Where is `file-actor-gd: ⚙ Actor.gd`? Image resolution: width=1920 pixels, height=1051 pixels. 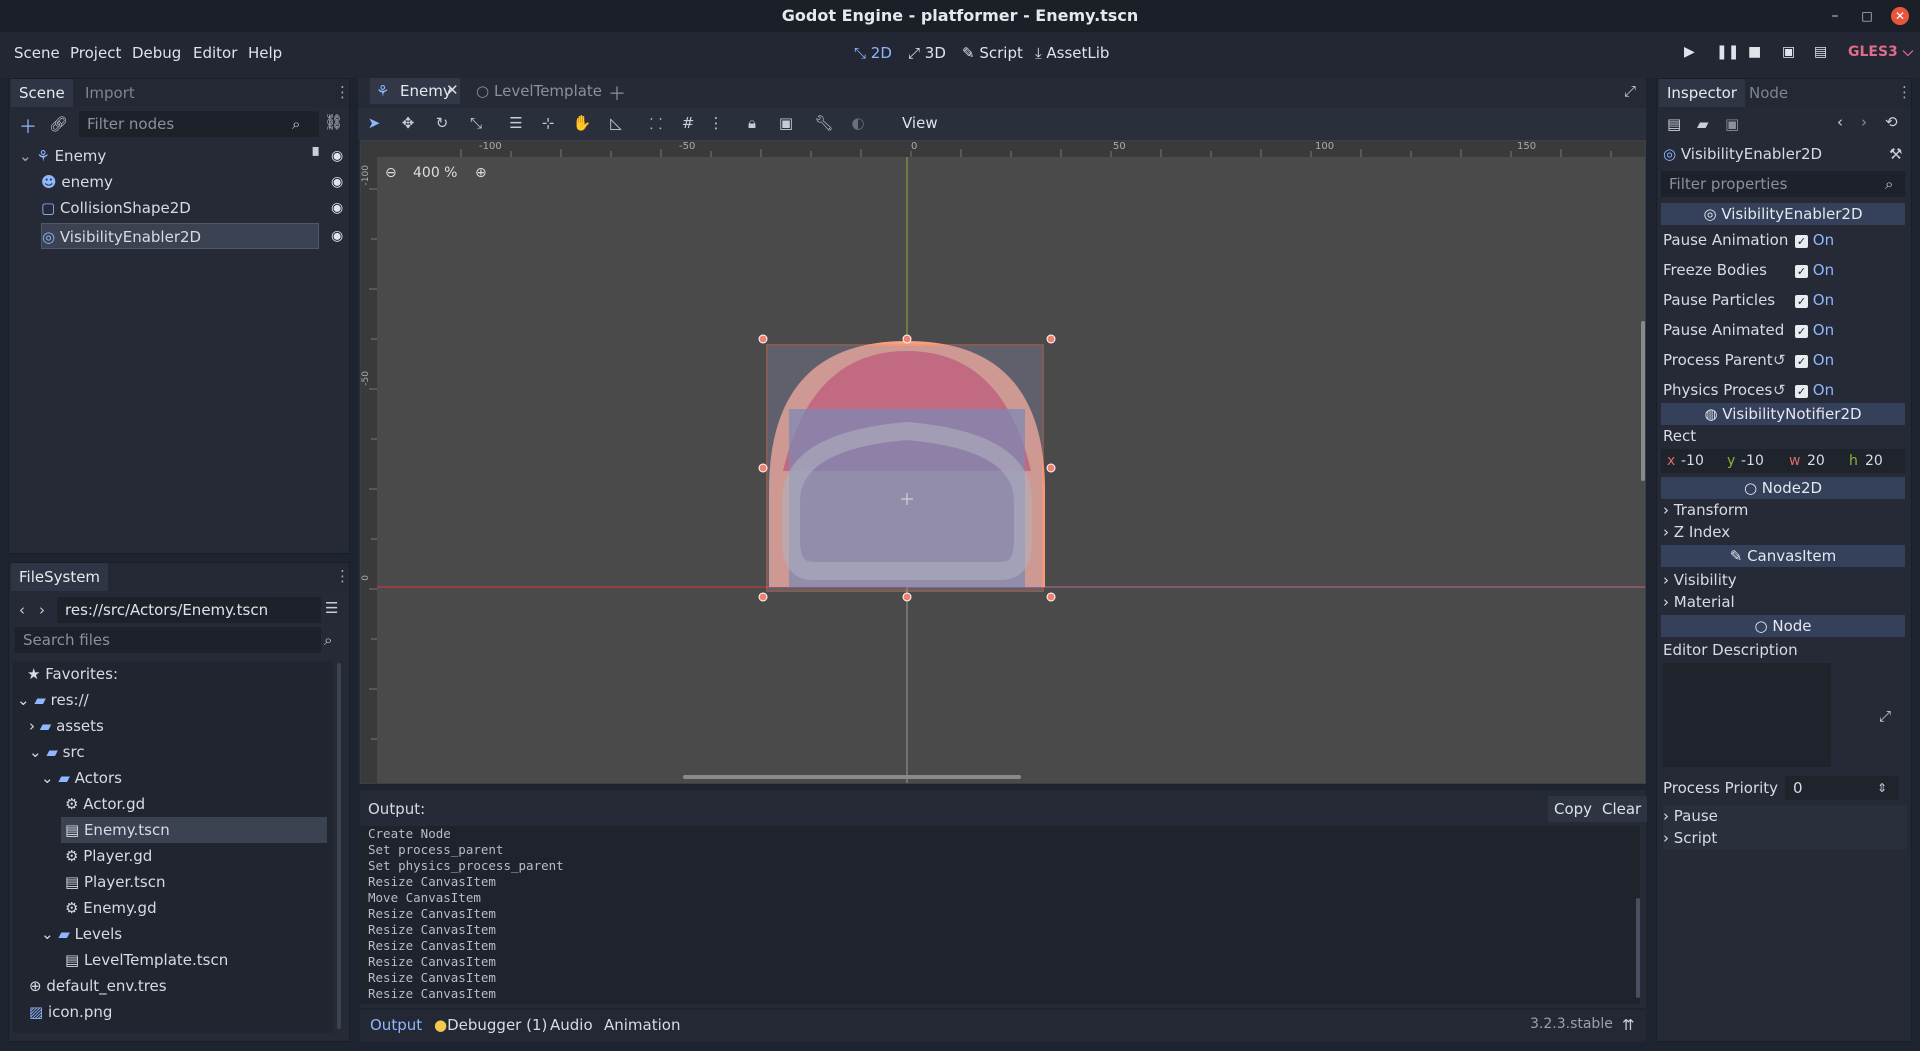
file-actor-gd: ⚙ Actor.gd is located at coordinates (105, 804).